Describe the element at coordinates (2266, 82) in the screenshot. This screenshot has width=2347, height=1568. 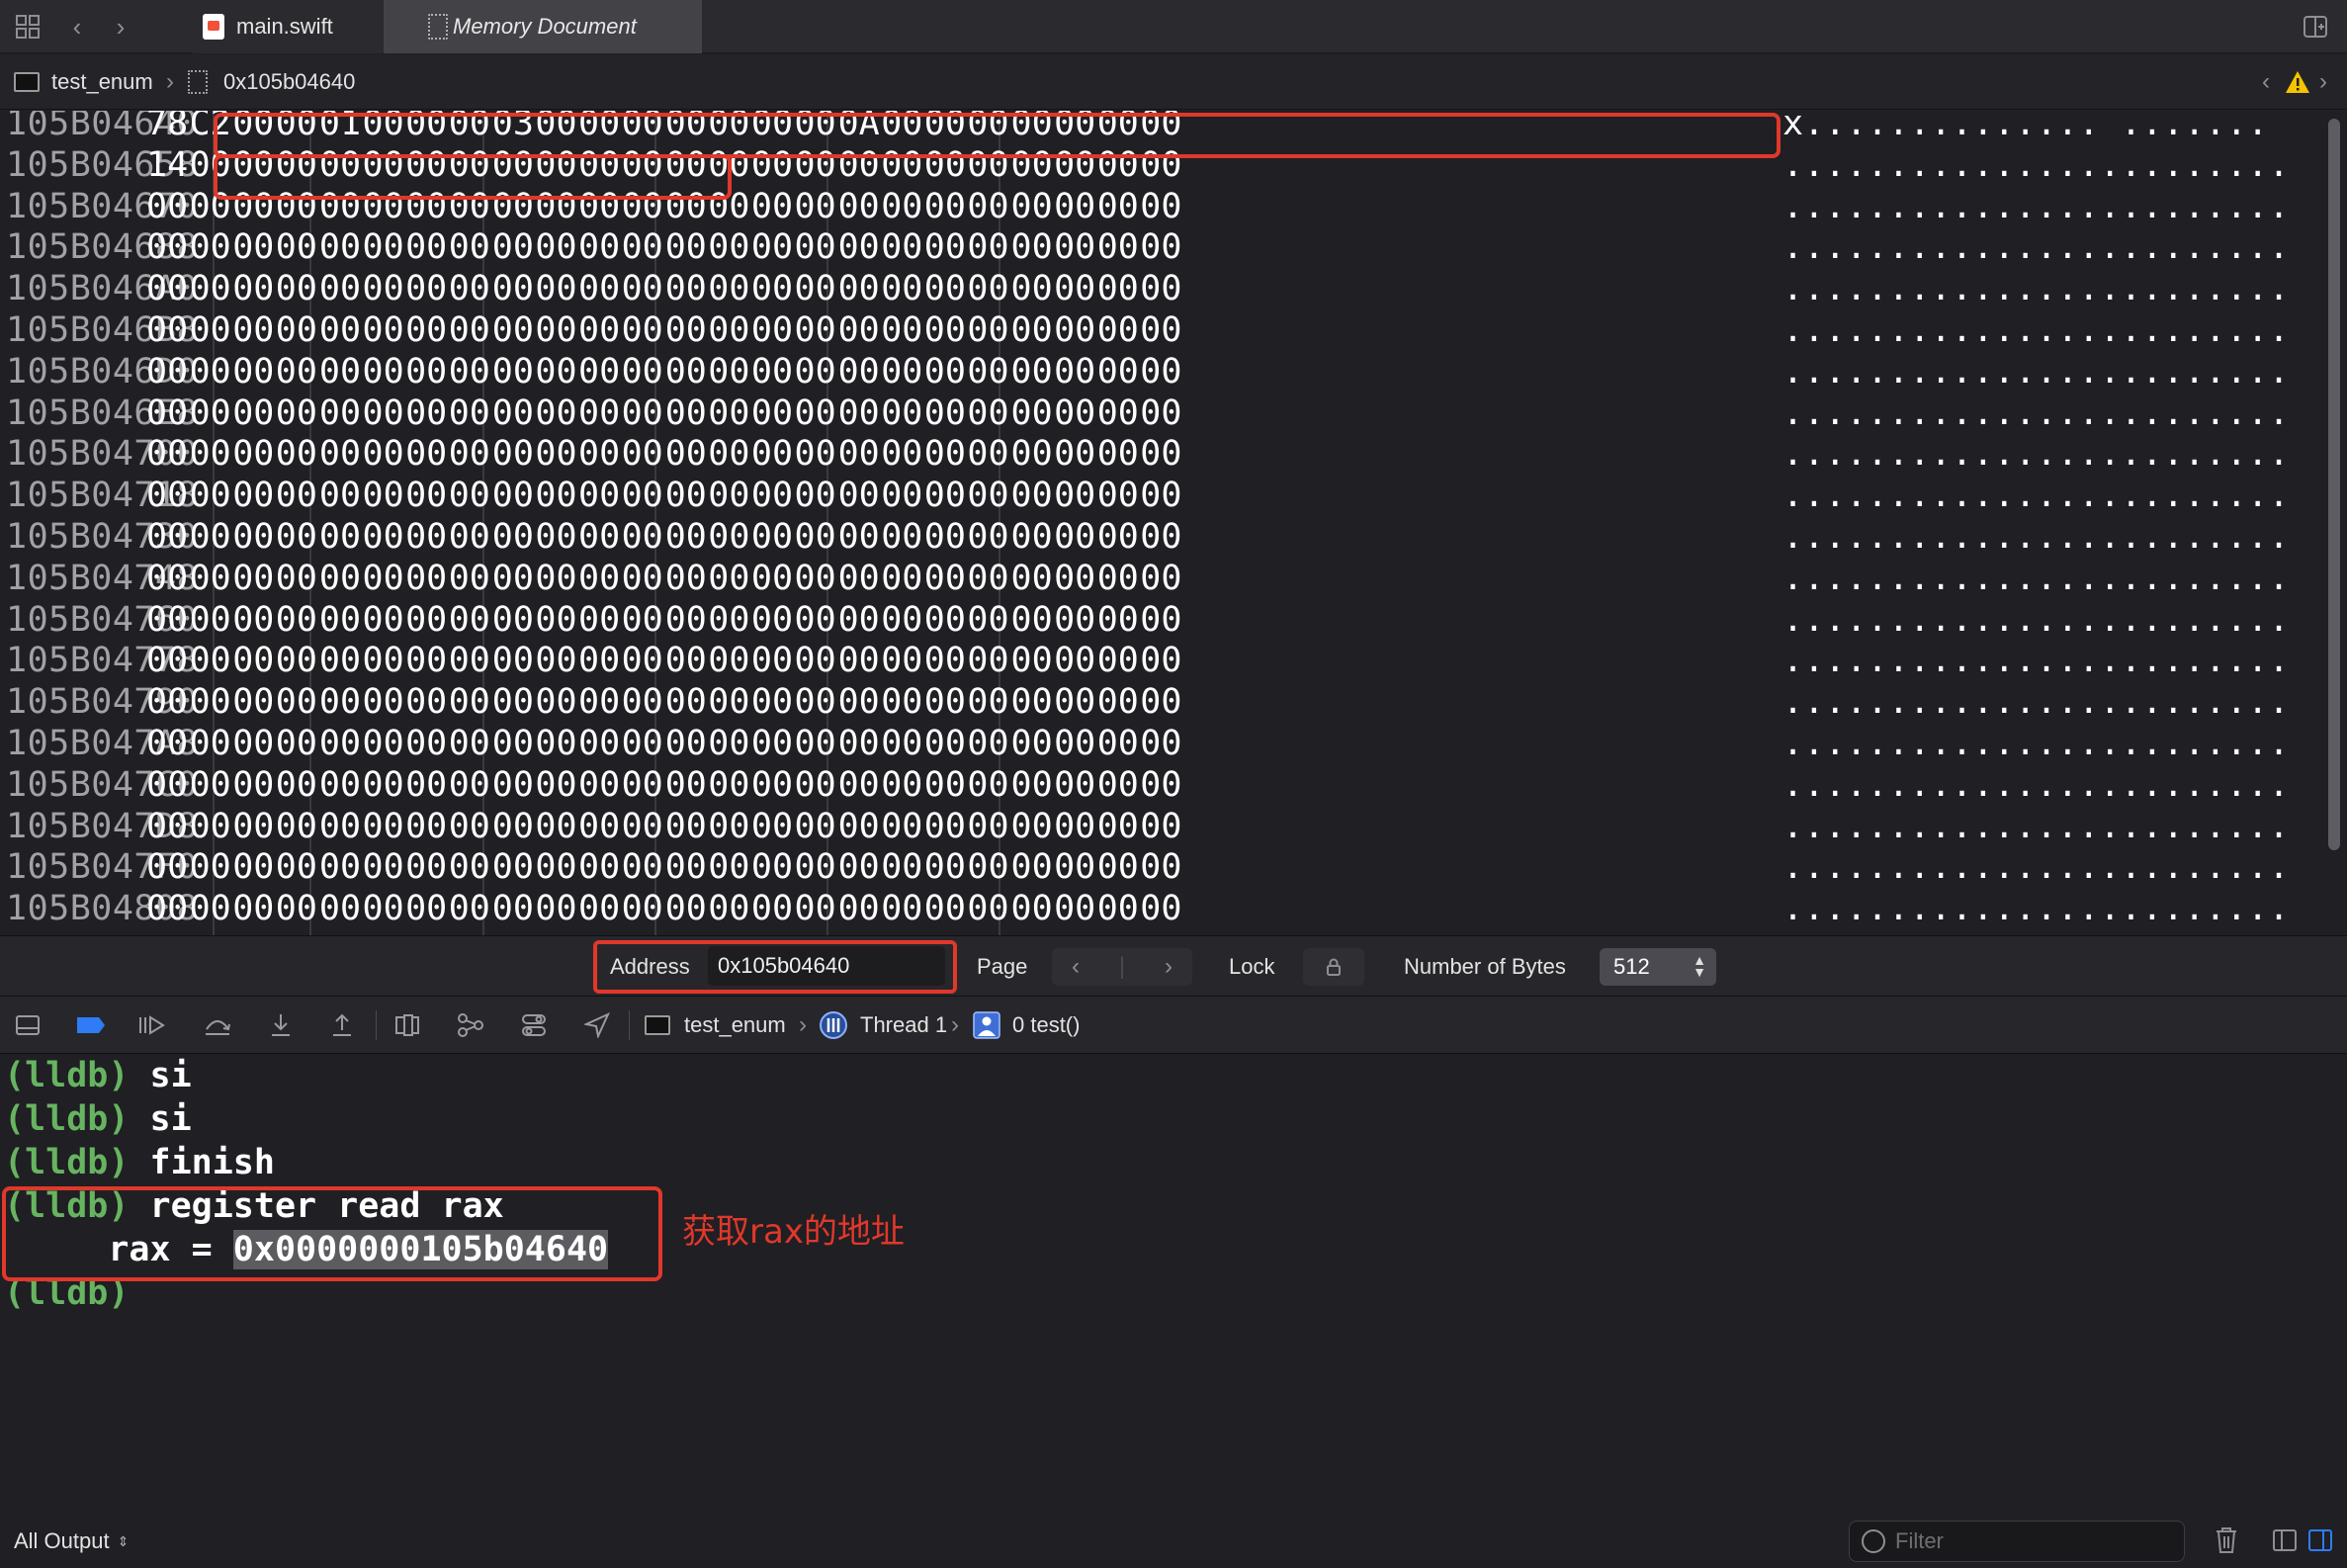
I see `previous-issue-icon: ‹` at that location.